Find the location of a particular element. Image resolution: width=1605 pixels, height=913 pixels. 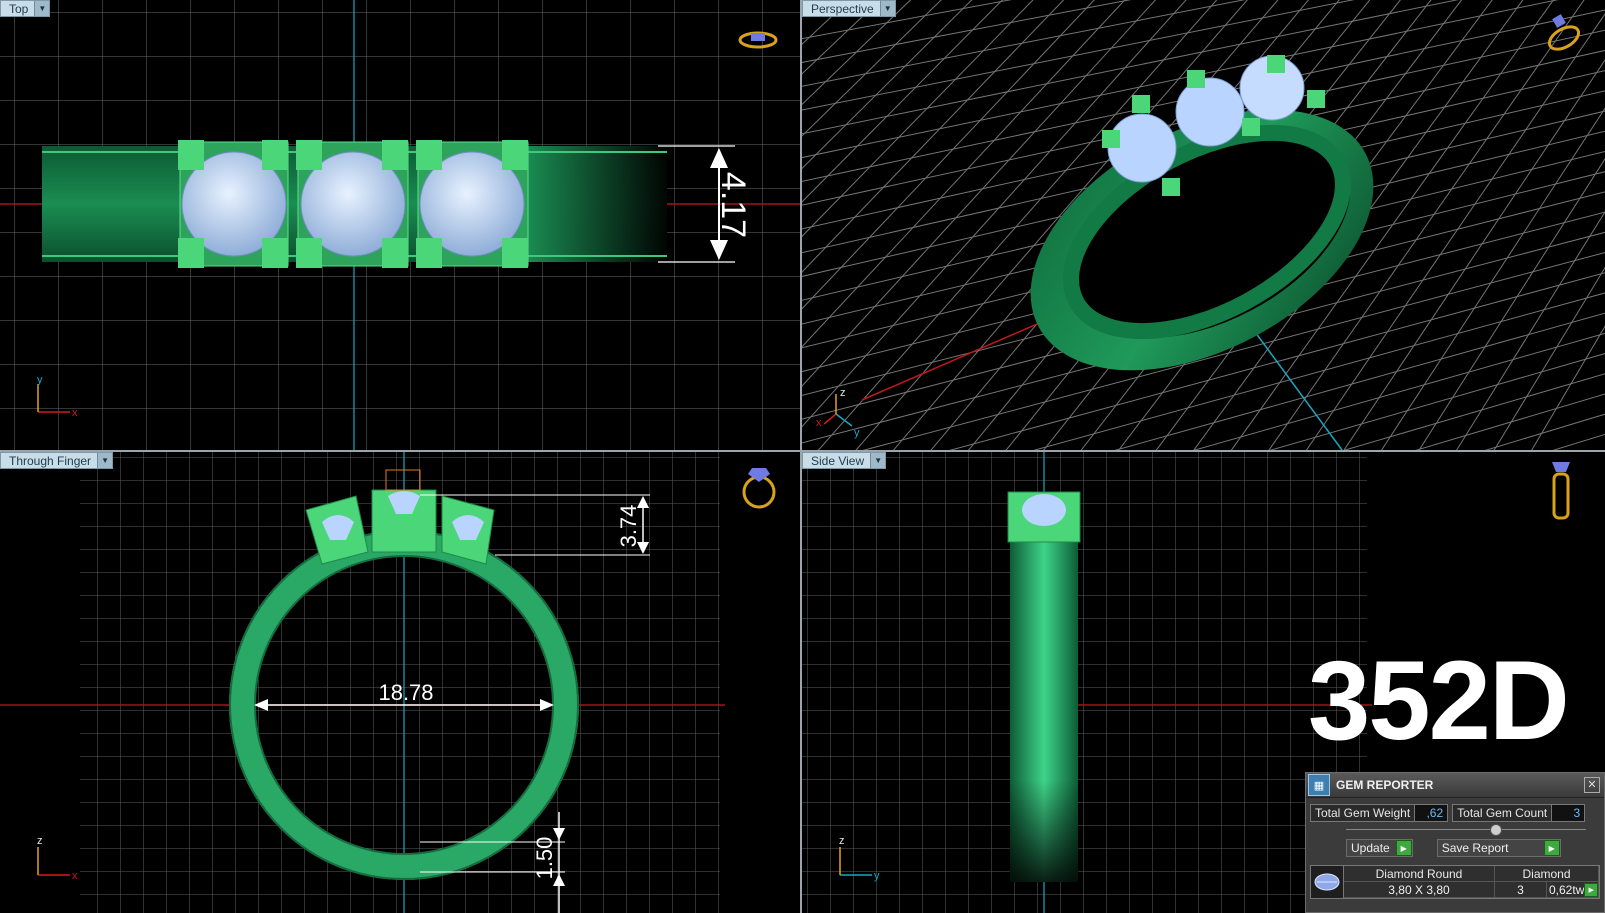

viewport-perspective-menu: Perspective ▼ is located at coordinates (849, 8).